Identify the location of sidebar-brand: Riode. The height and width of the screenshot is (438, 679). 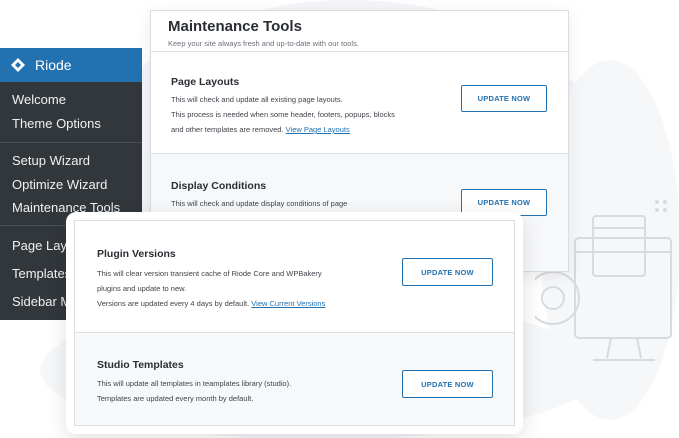
(71, 65).